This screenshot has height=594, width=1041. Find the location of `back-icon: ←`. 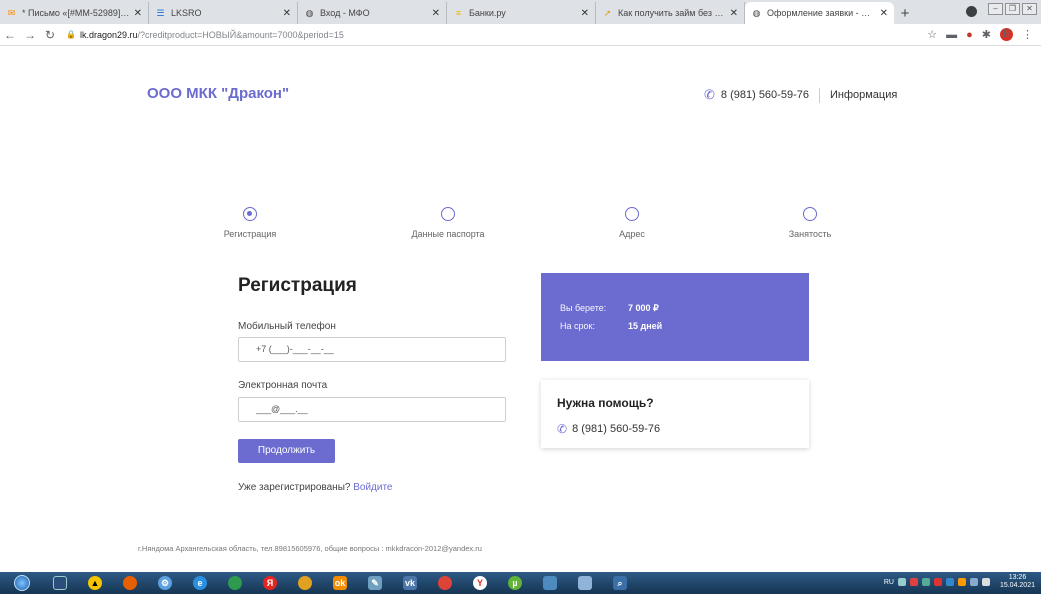

back-icon: ← is located at coordinates (10, 35).